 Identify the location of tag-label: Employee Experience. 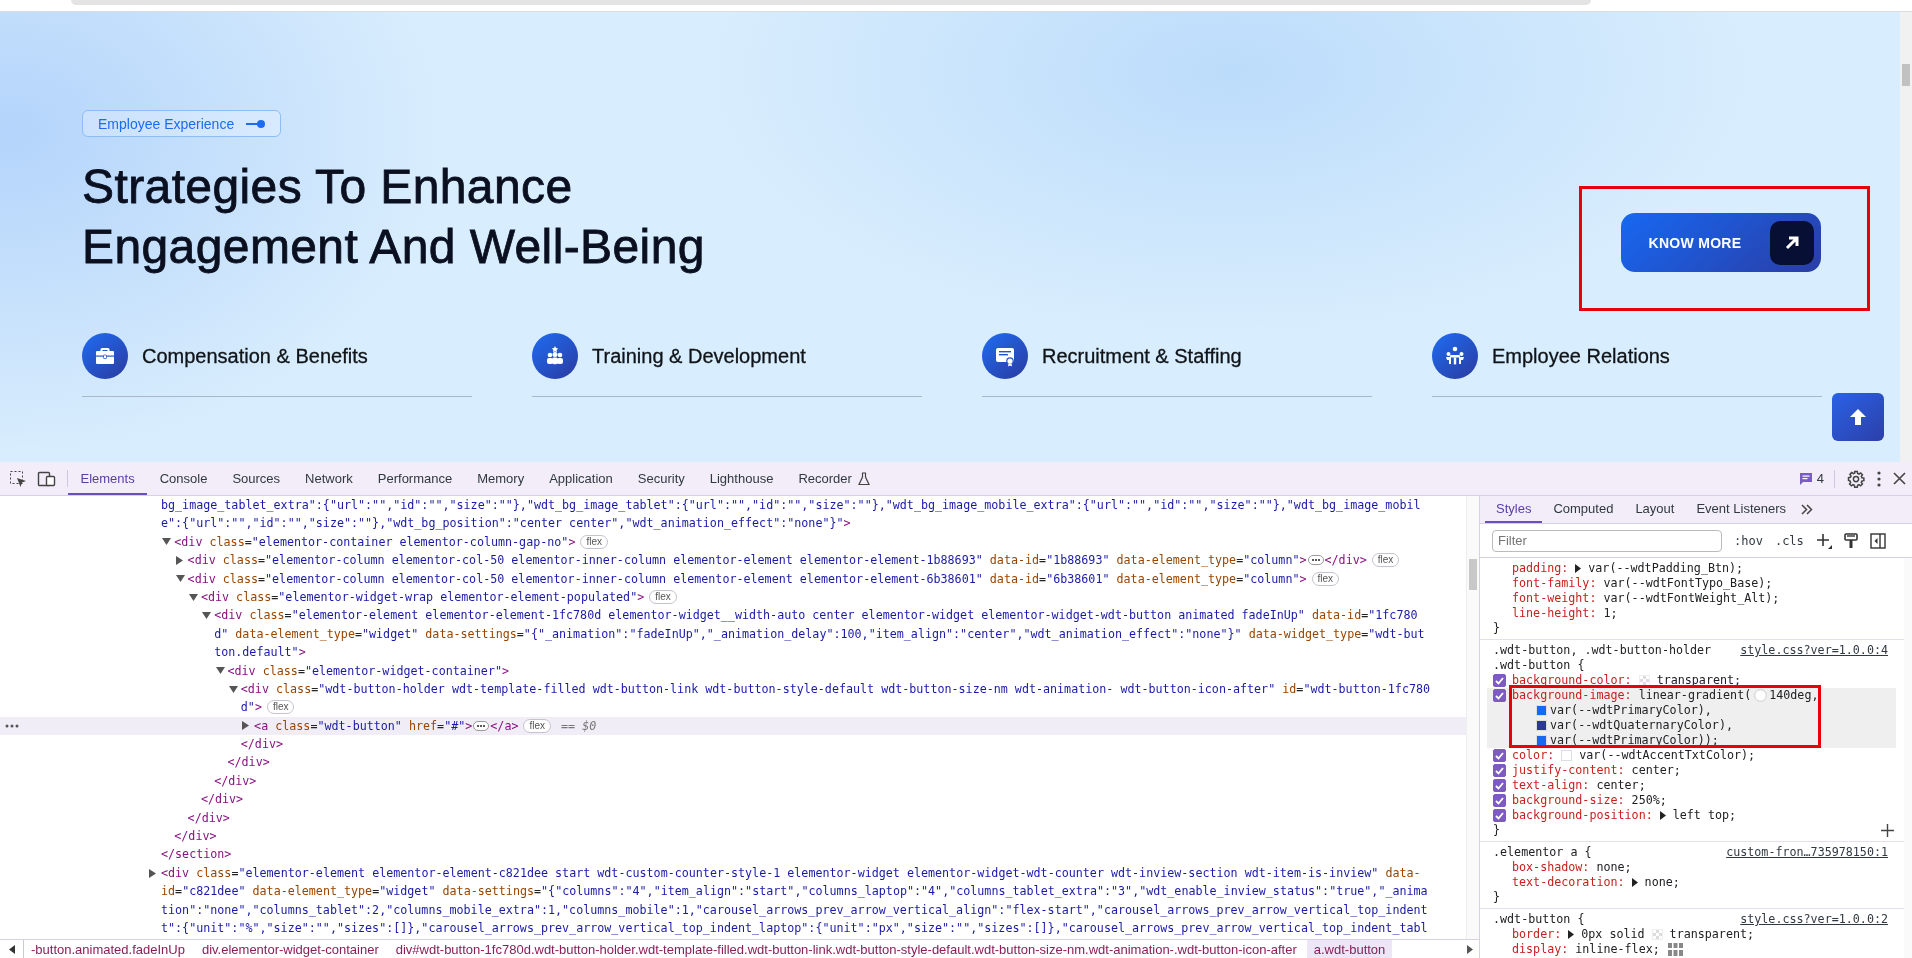
(166, 123).